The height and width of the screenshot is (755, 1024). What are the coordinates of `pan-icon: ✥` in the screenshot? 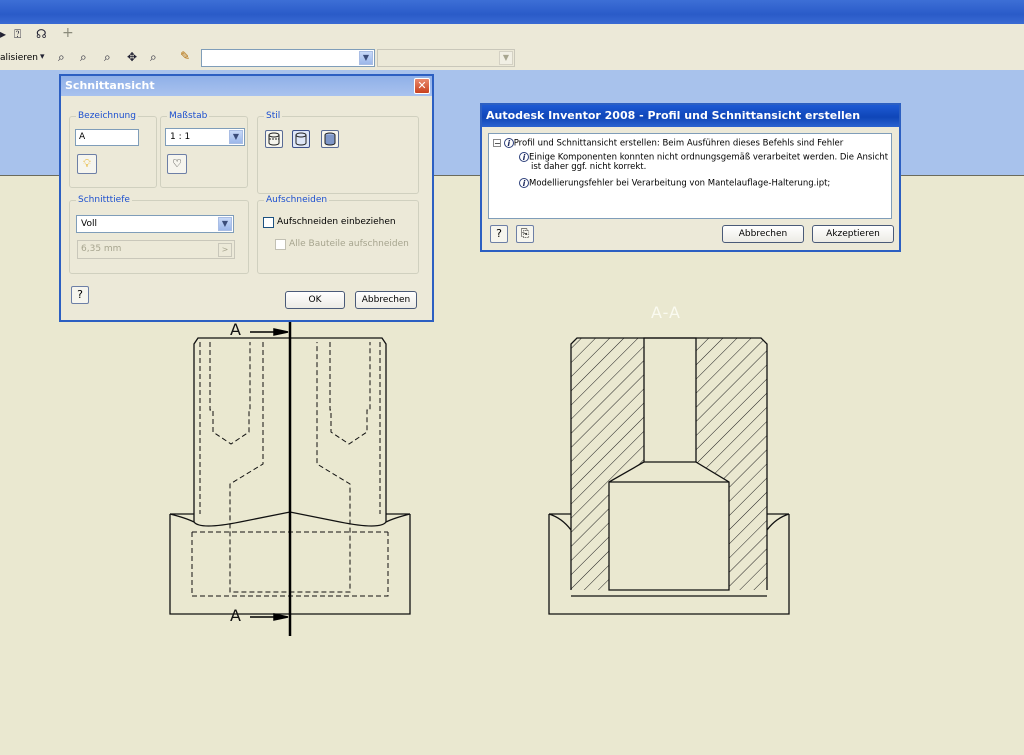 It's located at (132, 57).